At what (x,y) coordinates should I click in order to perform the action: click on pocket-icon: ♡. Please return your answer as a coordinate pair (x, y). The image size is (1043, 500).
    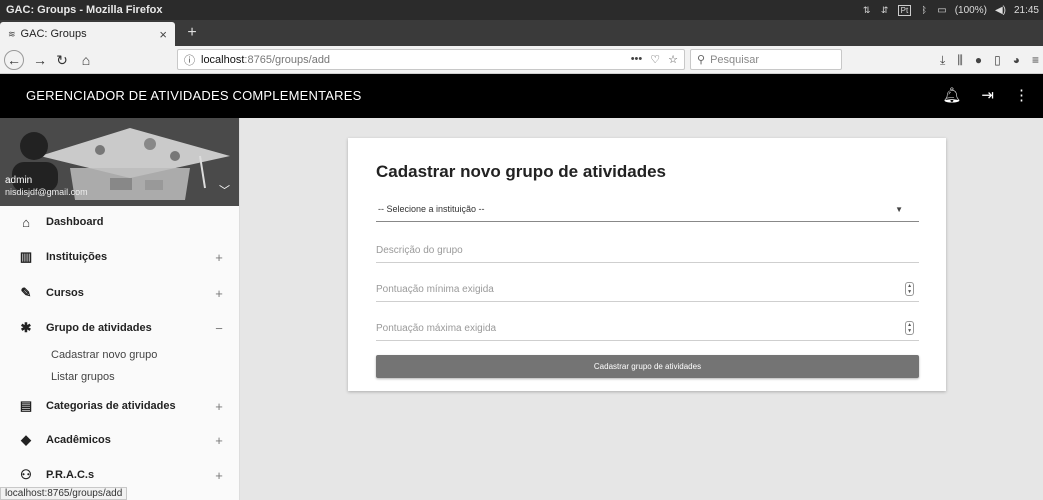
    Looking at the image, I should click on (655, 59).